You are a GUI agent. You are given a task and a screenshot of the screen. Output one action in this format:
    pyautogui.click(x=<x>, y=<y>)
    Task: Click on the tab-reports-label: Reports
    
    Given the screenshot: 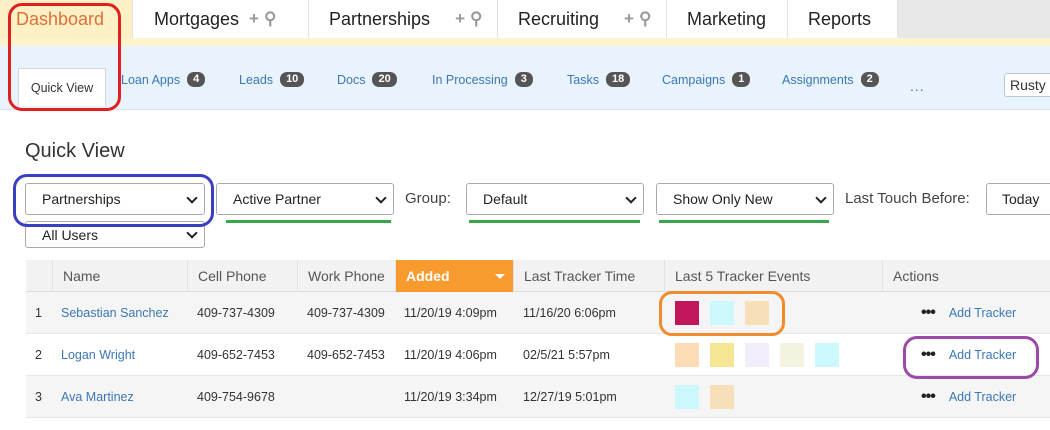 What is the action you would take?
    pyautogui.click(x=840, y=18)
    